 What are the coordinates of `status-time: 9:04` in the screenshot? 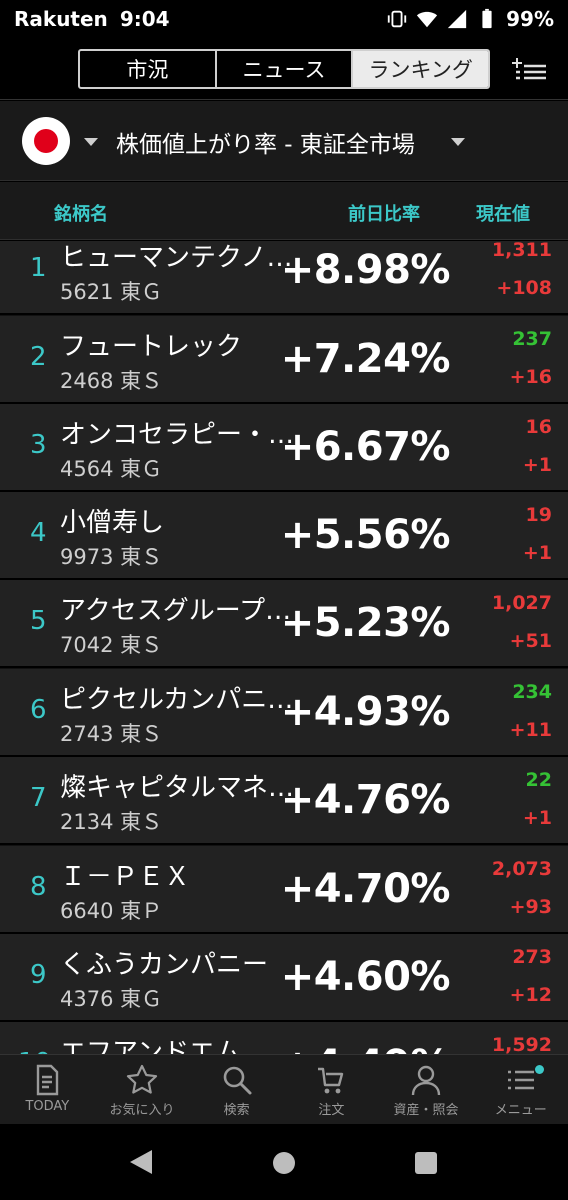 It's located at (144, 19).